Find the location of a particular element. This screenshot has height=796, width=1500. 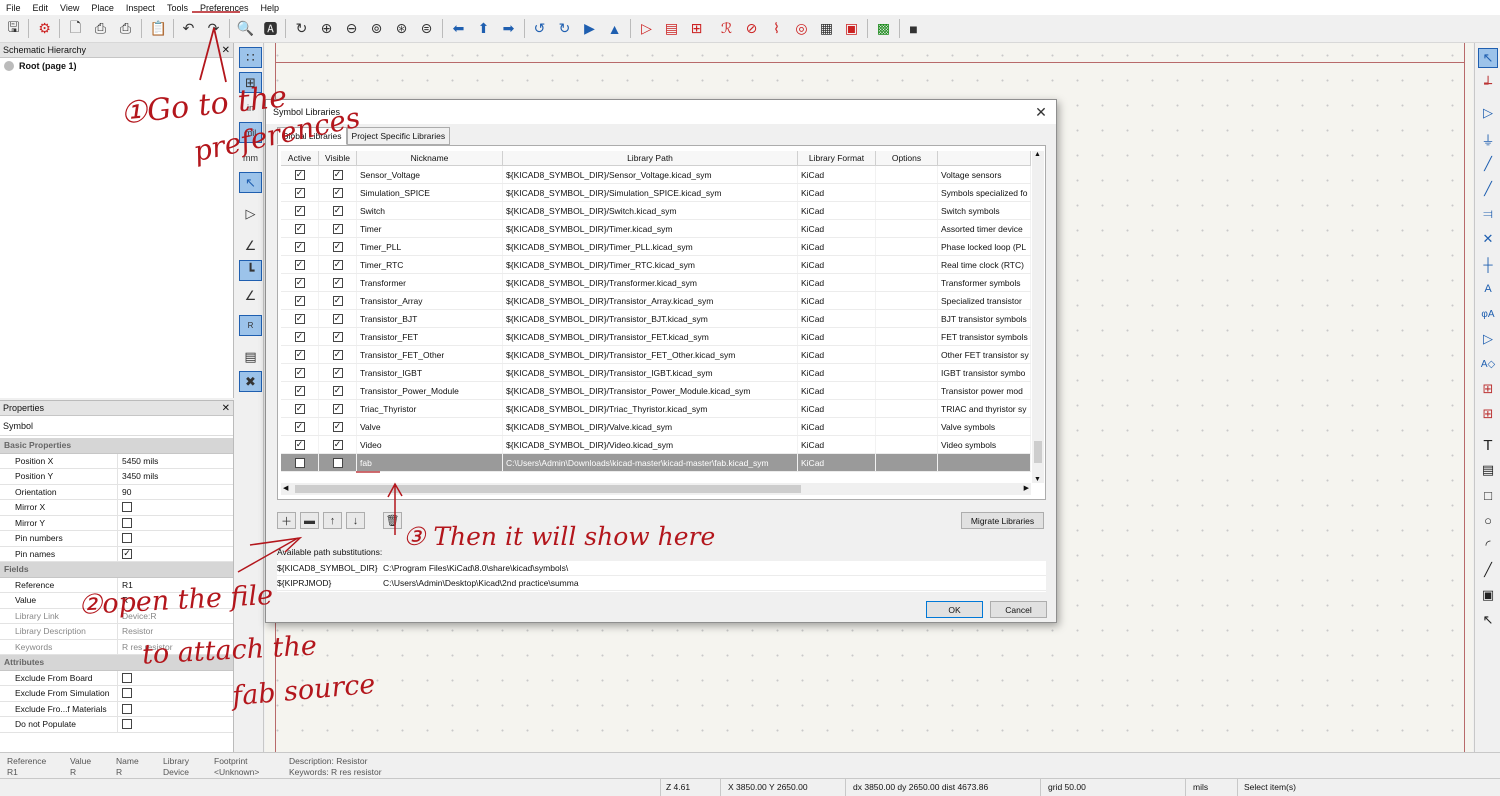

message-header: Reference is located at coordinates (27, 761).